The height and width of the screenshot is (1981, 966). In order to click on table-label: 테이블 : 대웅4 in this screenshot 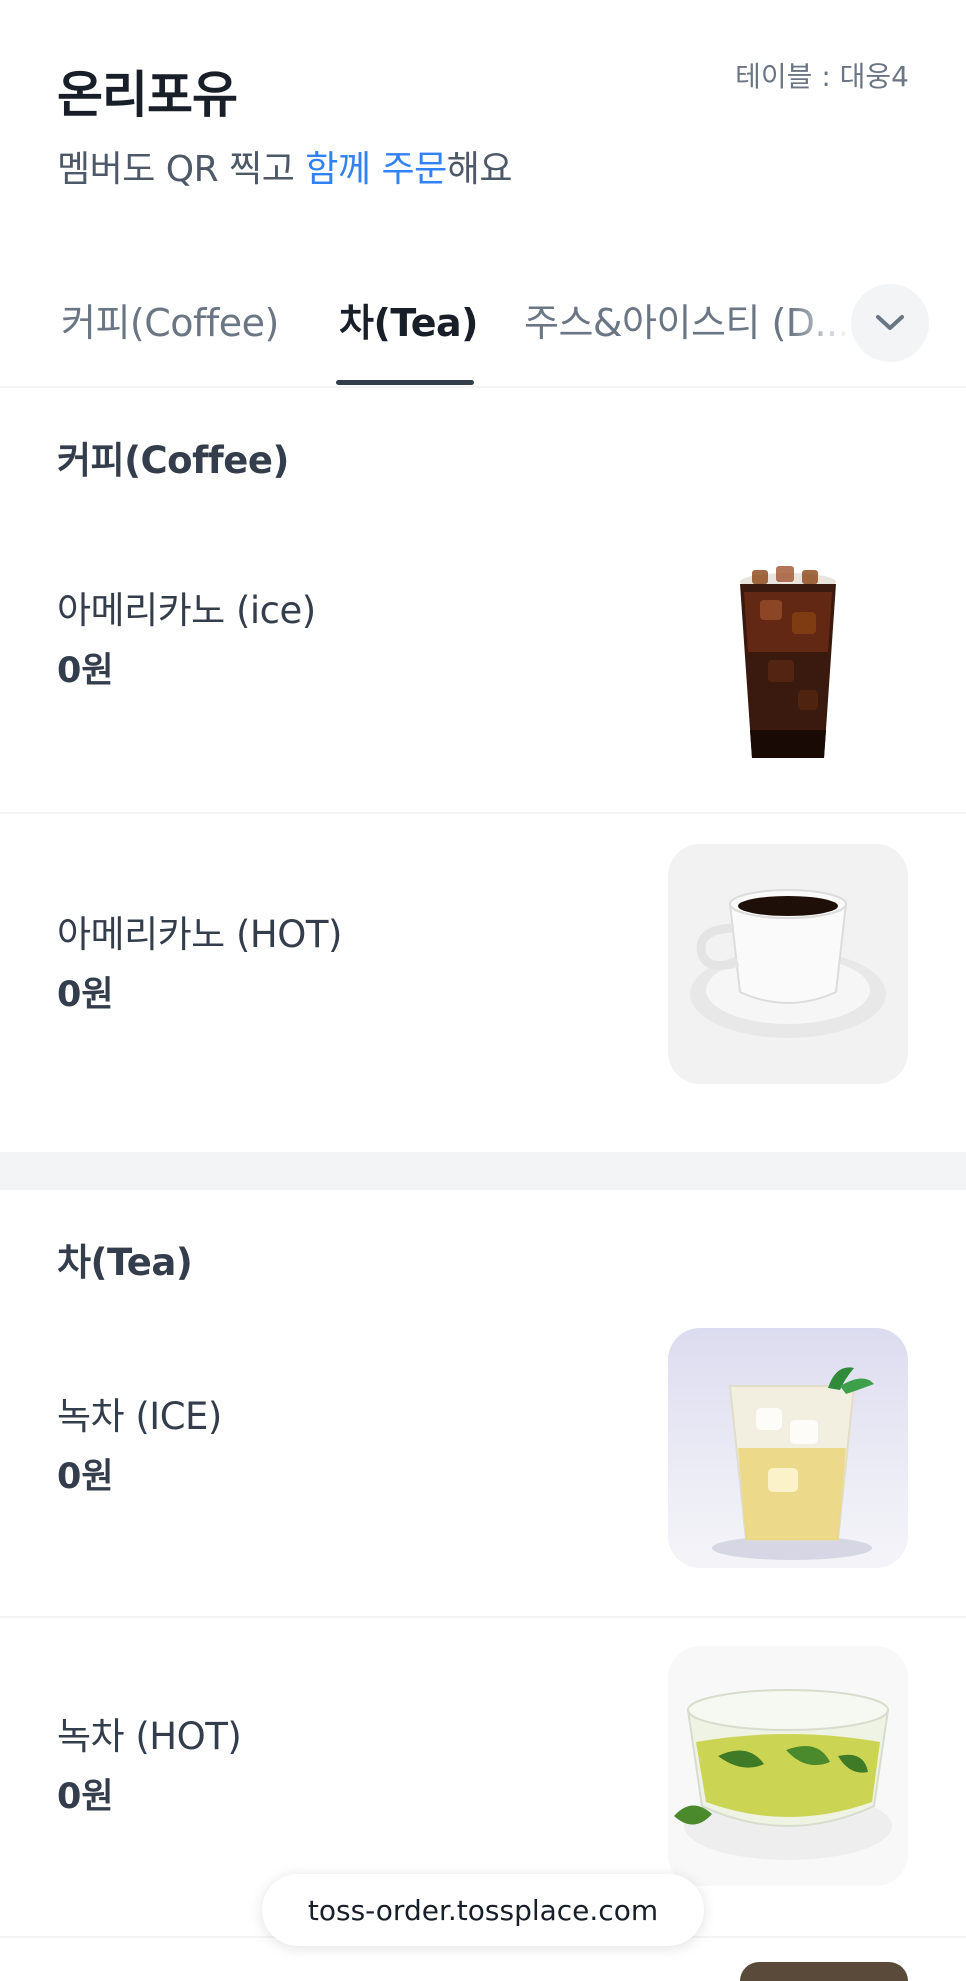, I will do `click(822, 76)`.